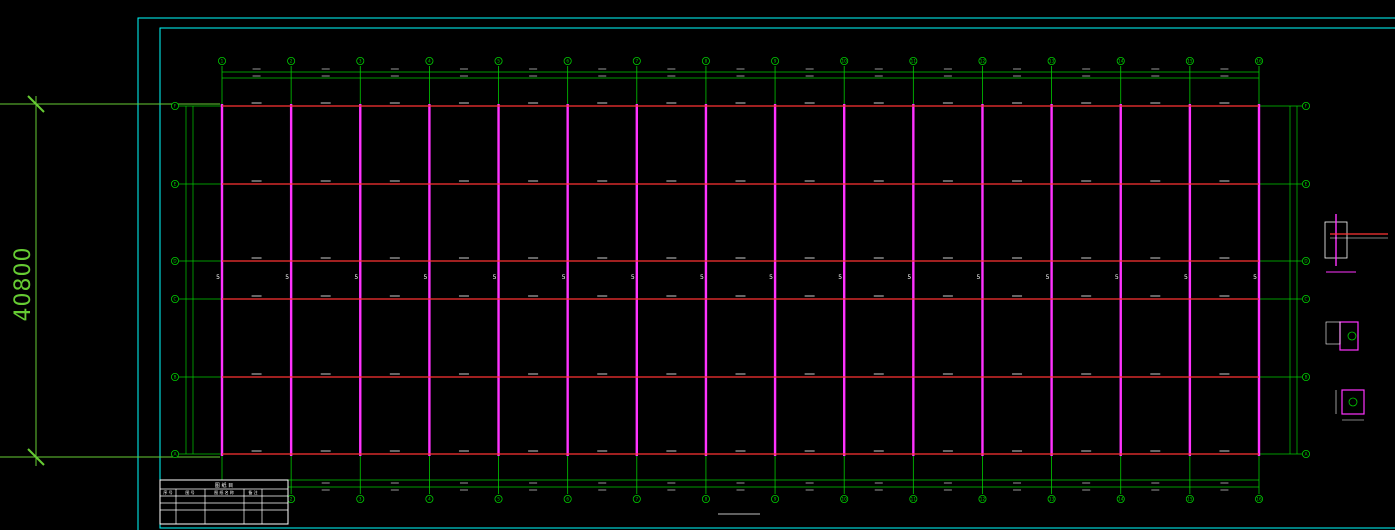 The height and width of the screenshot is (530, 1395). I want to click on grid-bubble-x-8-bottom: 8, so click(705, 498).